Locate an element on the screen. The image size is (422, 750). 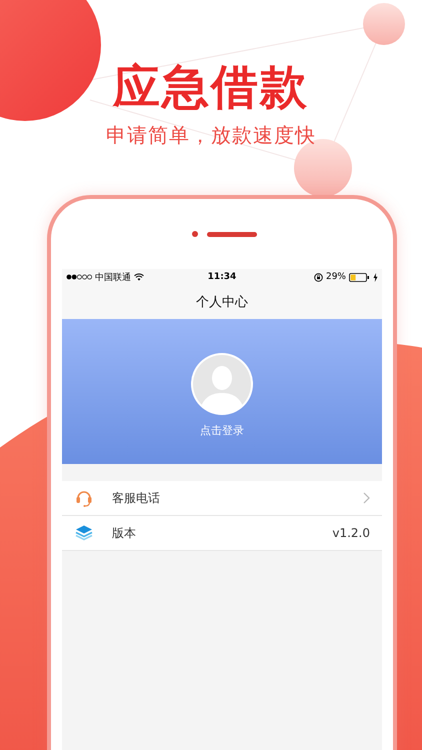
menu-row: 客服电话 is located at coordinates (222, 498).